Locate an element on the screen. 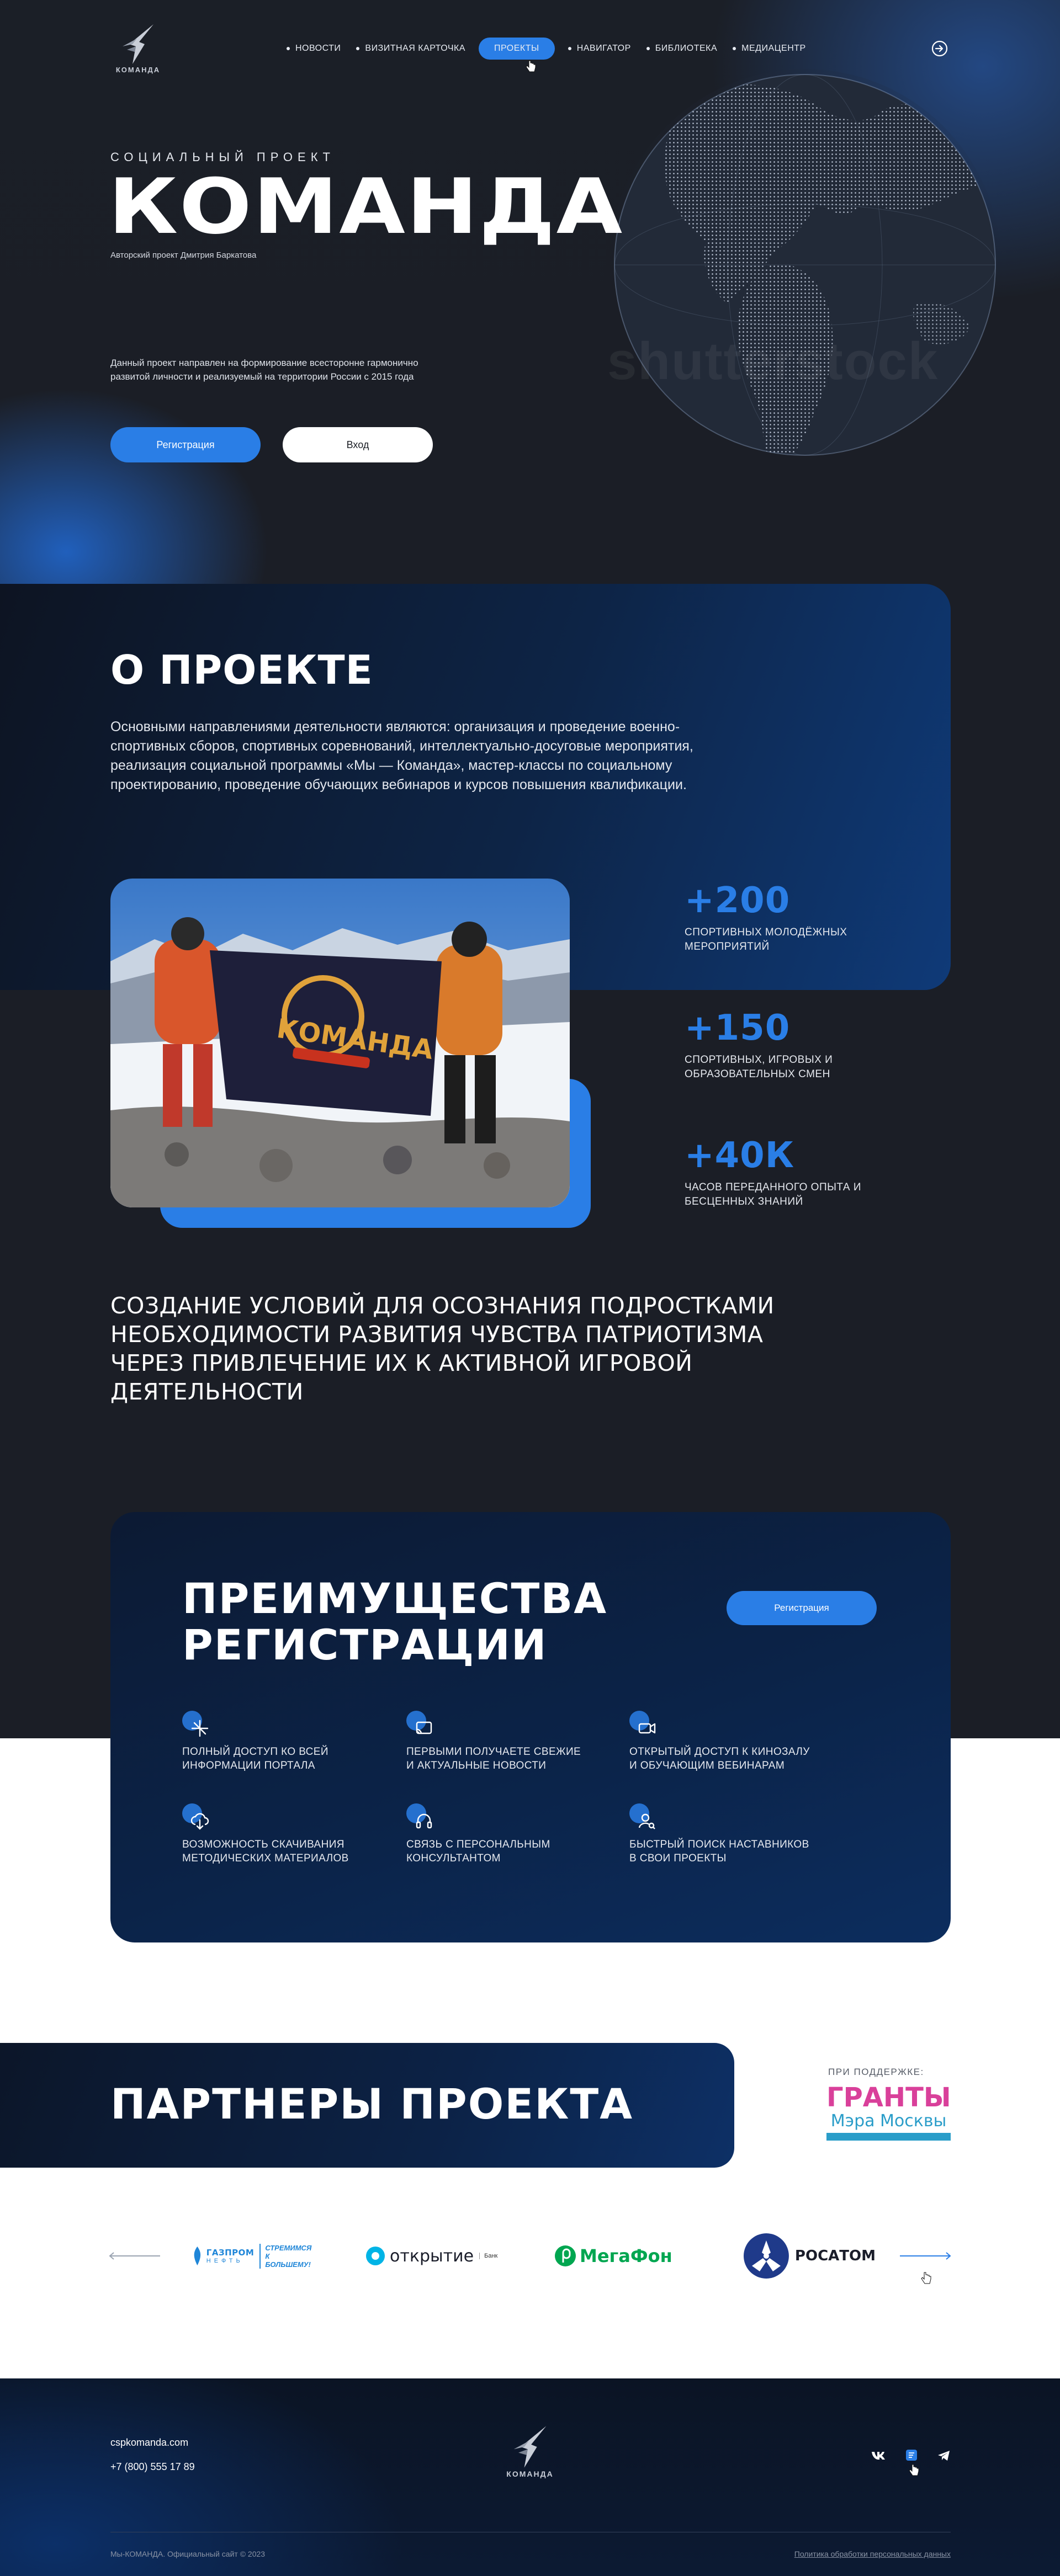 This screenshot has width=1060, height=2576. advantages-title-line: РЕГИСТРАЦИИ is located at coordinates (365, 1644).